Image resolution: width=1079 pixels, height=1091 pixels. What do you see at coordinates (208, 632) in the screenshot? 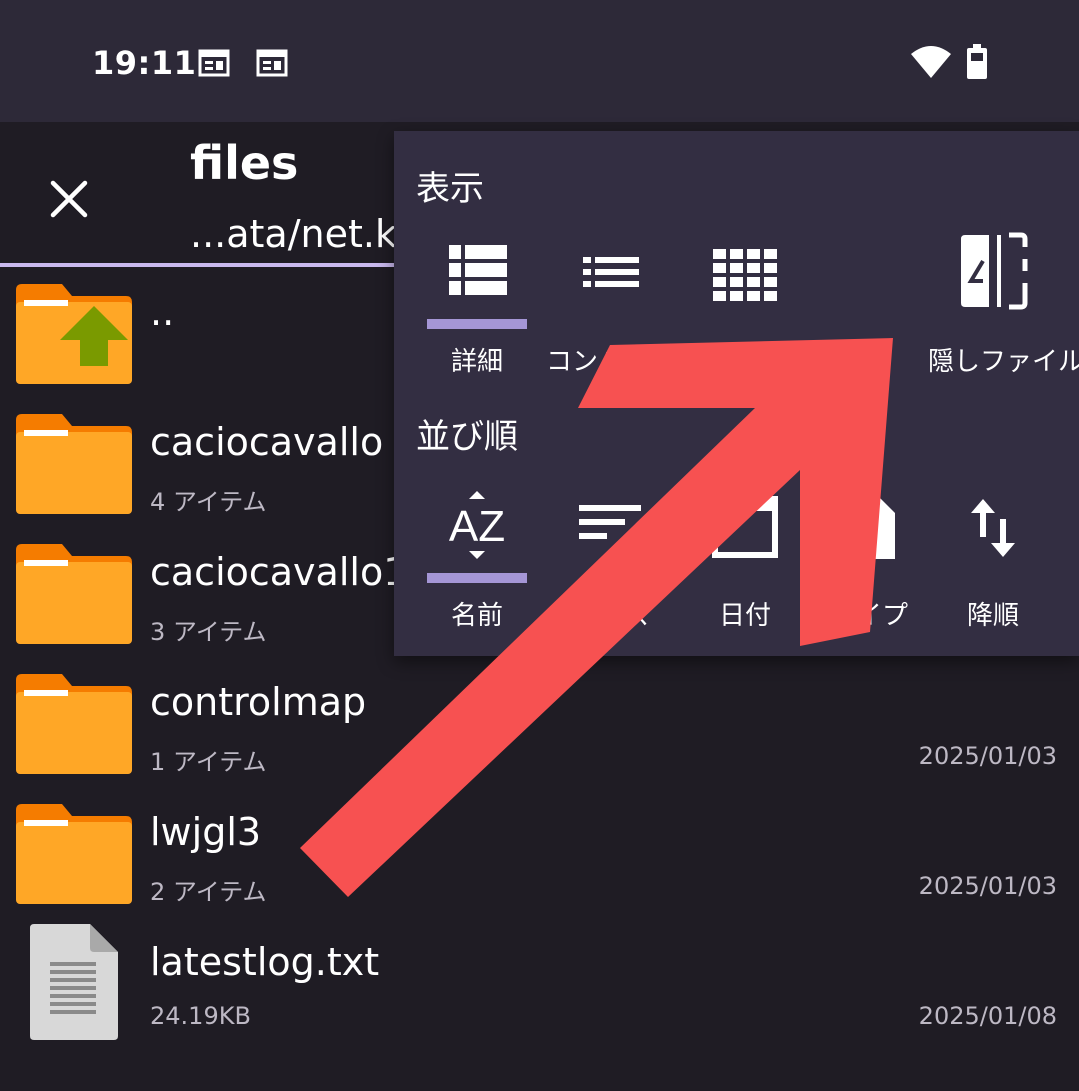
I see `file-meta: 3 アイテム` at bounding box center [208, 632].